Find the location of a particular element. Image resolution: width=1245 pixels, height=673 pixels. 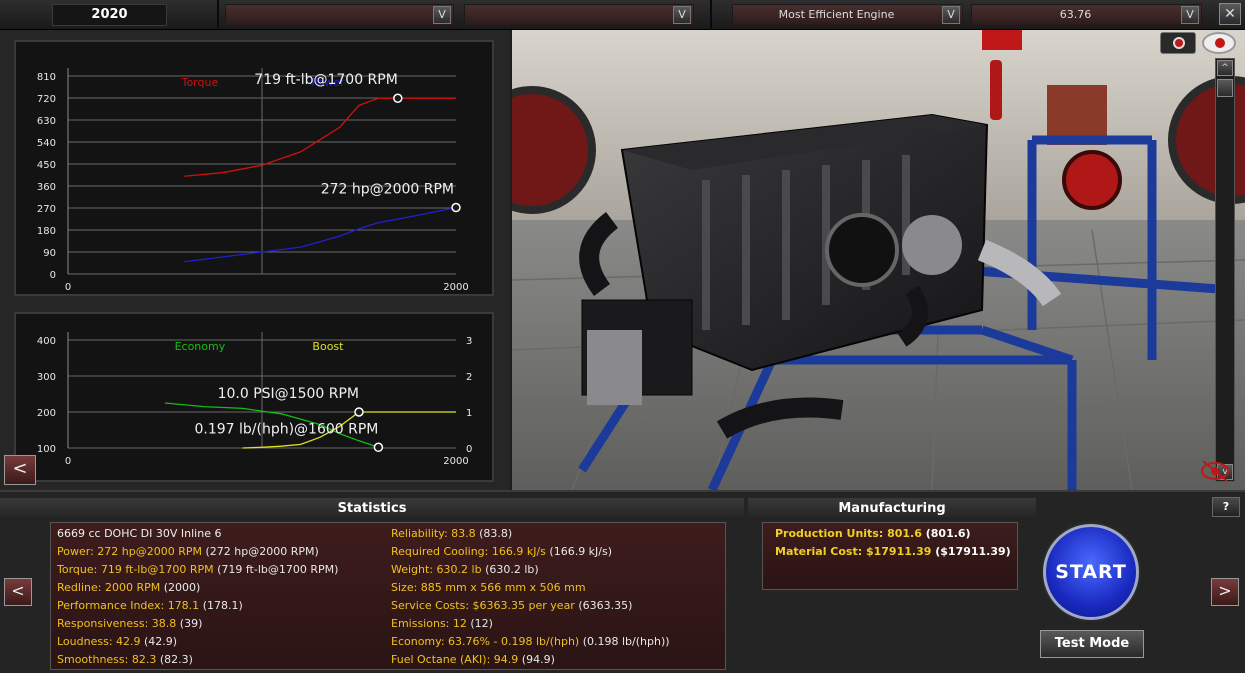

goal-dropdown: Most Efficient Engine V is located at coordinates (847, 15).